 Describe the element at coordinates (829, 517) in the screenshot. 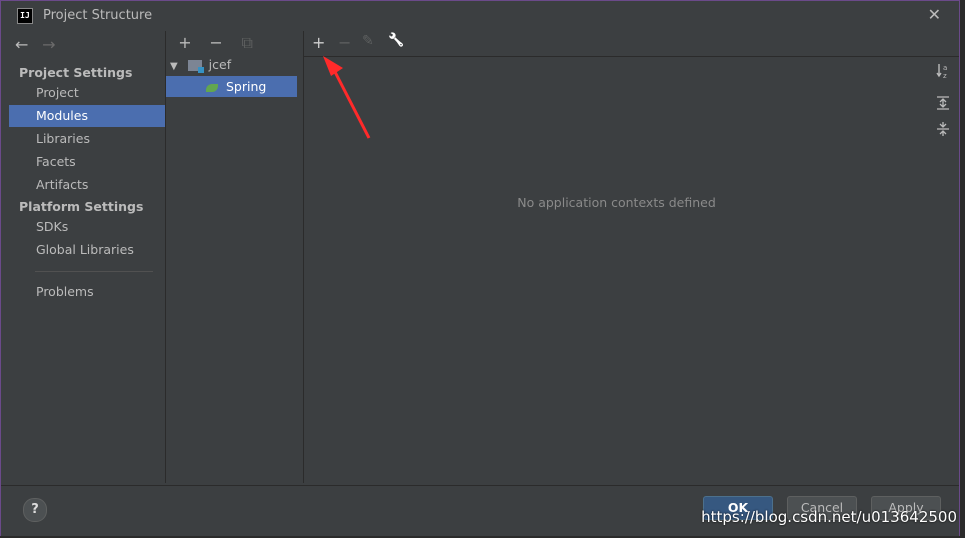

I see `watermark-text: https://blog.csdn.net/u013642500` at that location.